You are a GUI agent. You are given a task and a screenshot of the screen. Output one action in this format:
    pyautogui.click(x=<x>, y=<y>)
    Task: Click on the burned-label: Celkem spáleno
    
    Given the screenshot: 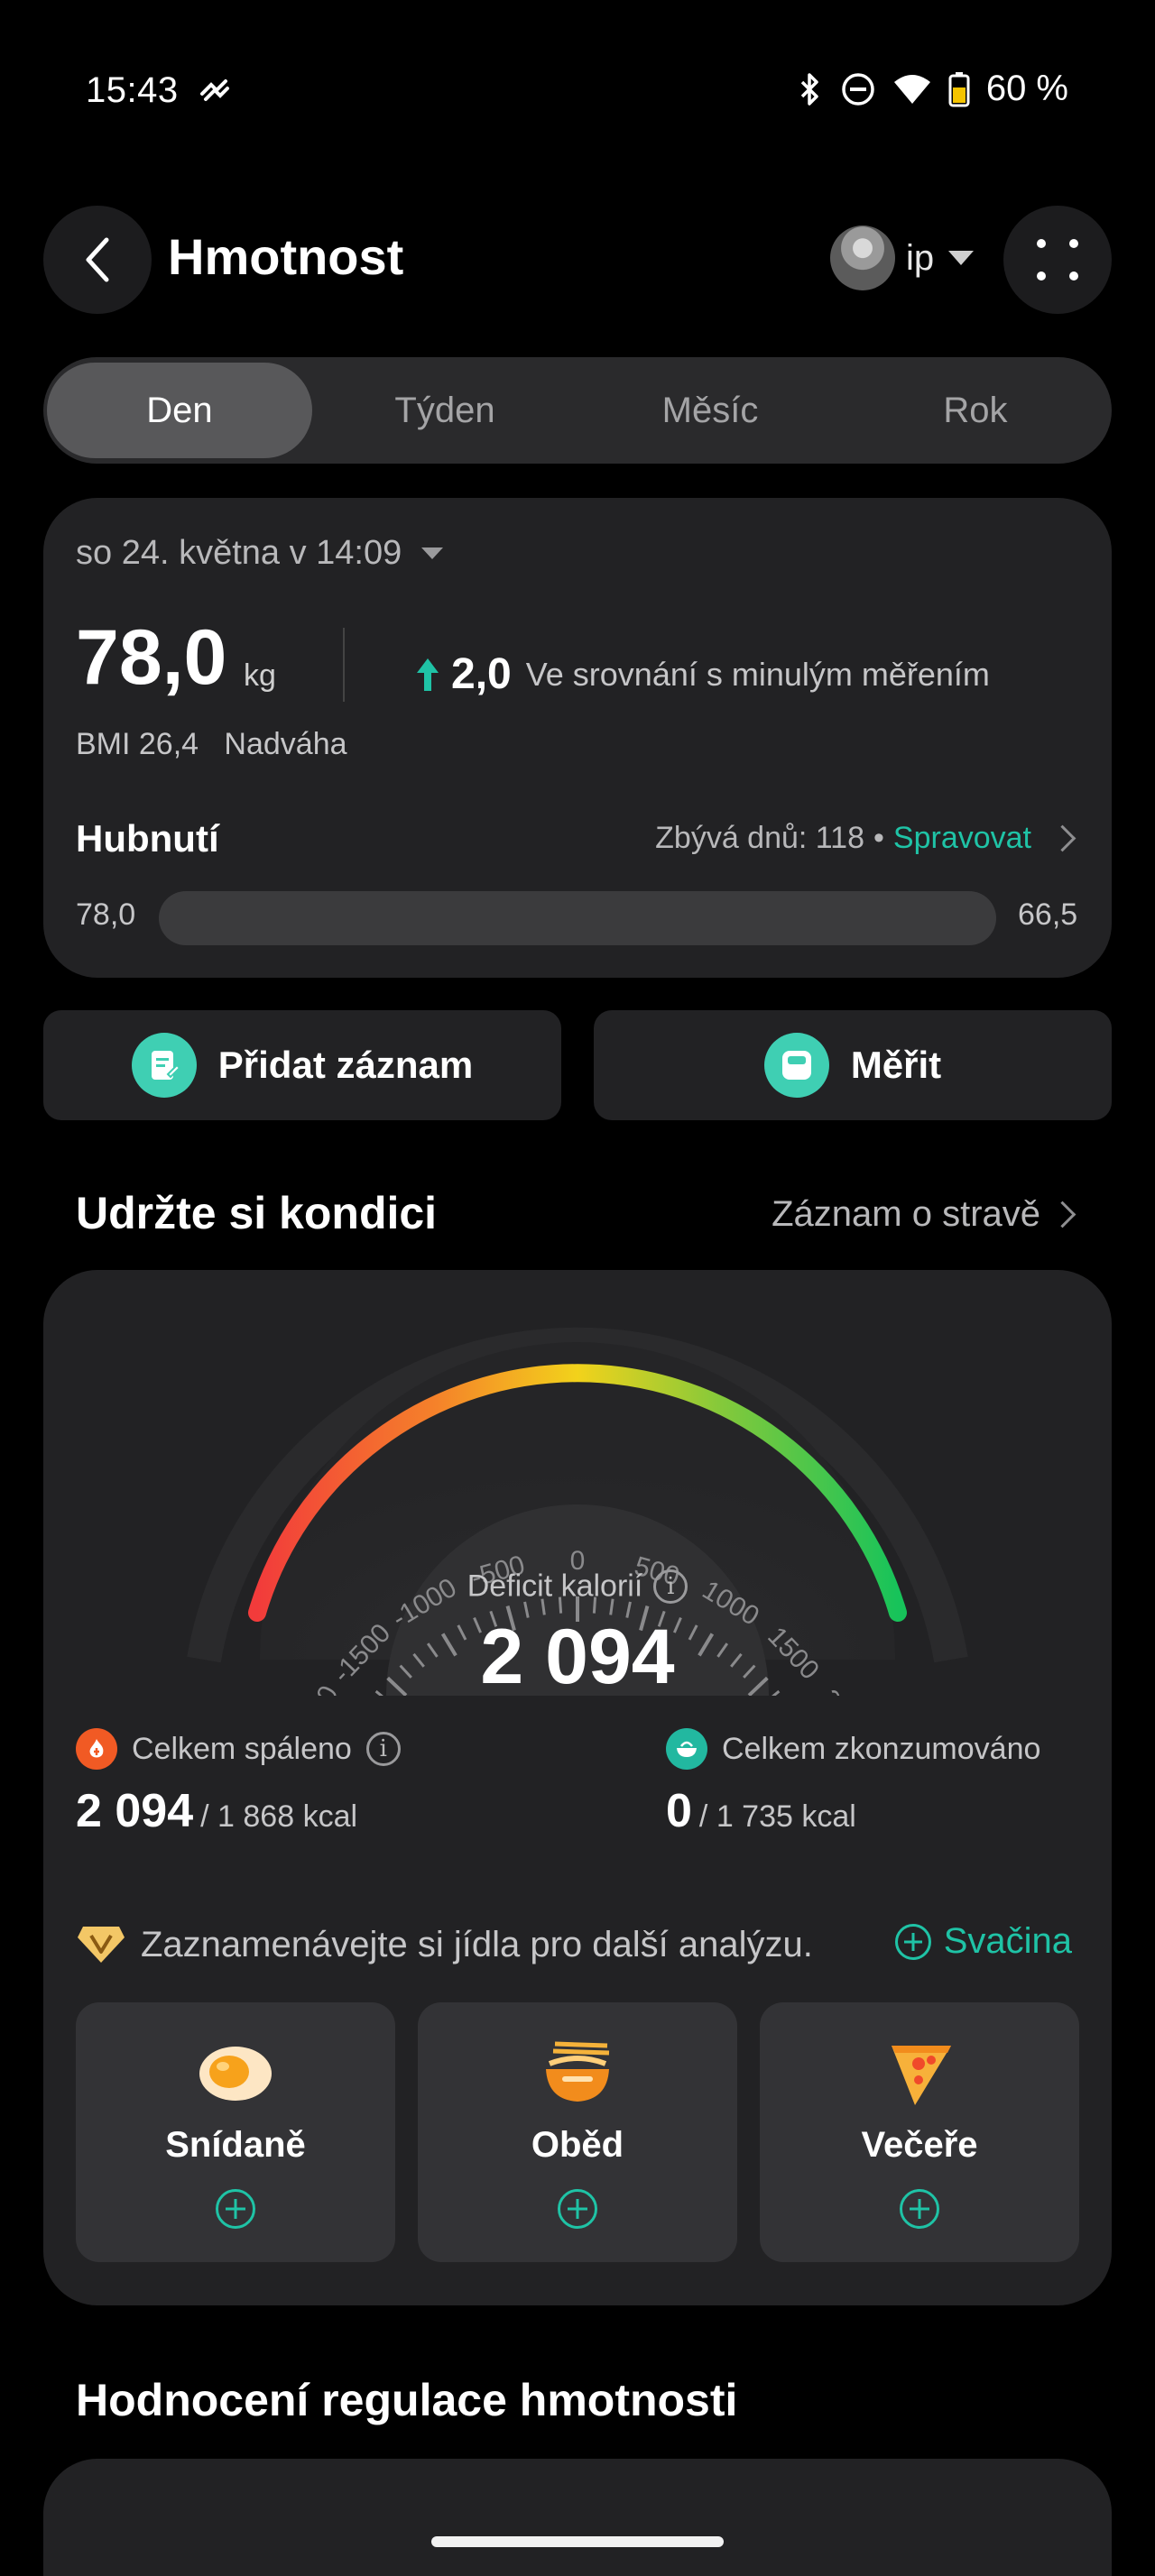 What is the action you would take?
    pyautogui.click(x=242, y=1748)
    